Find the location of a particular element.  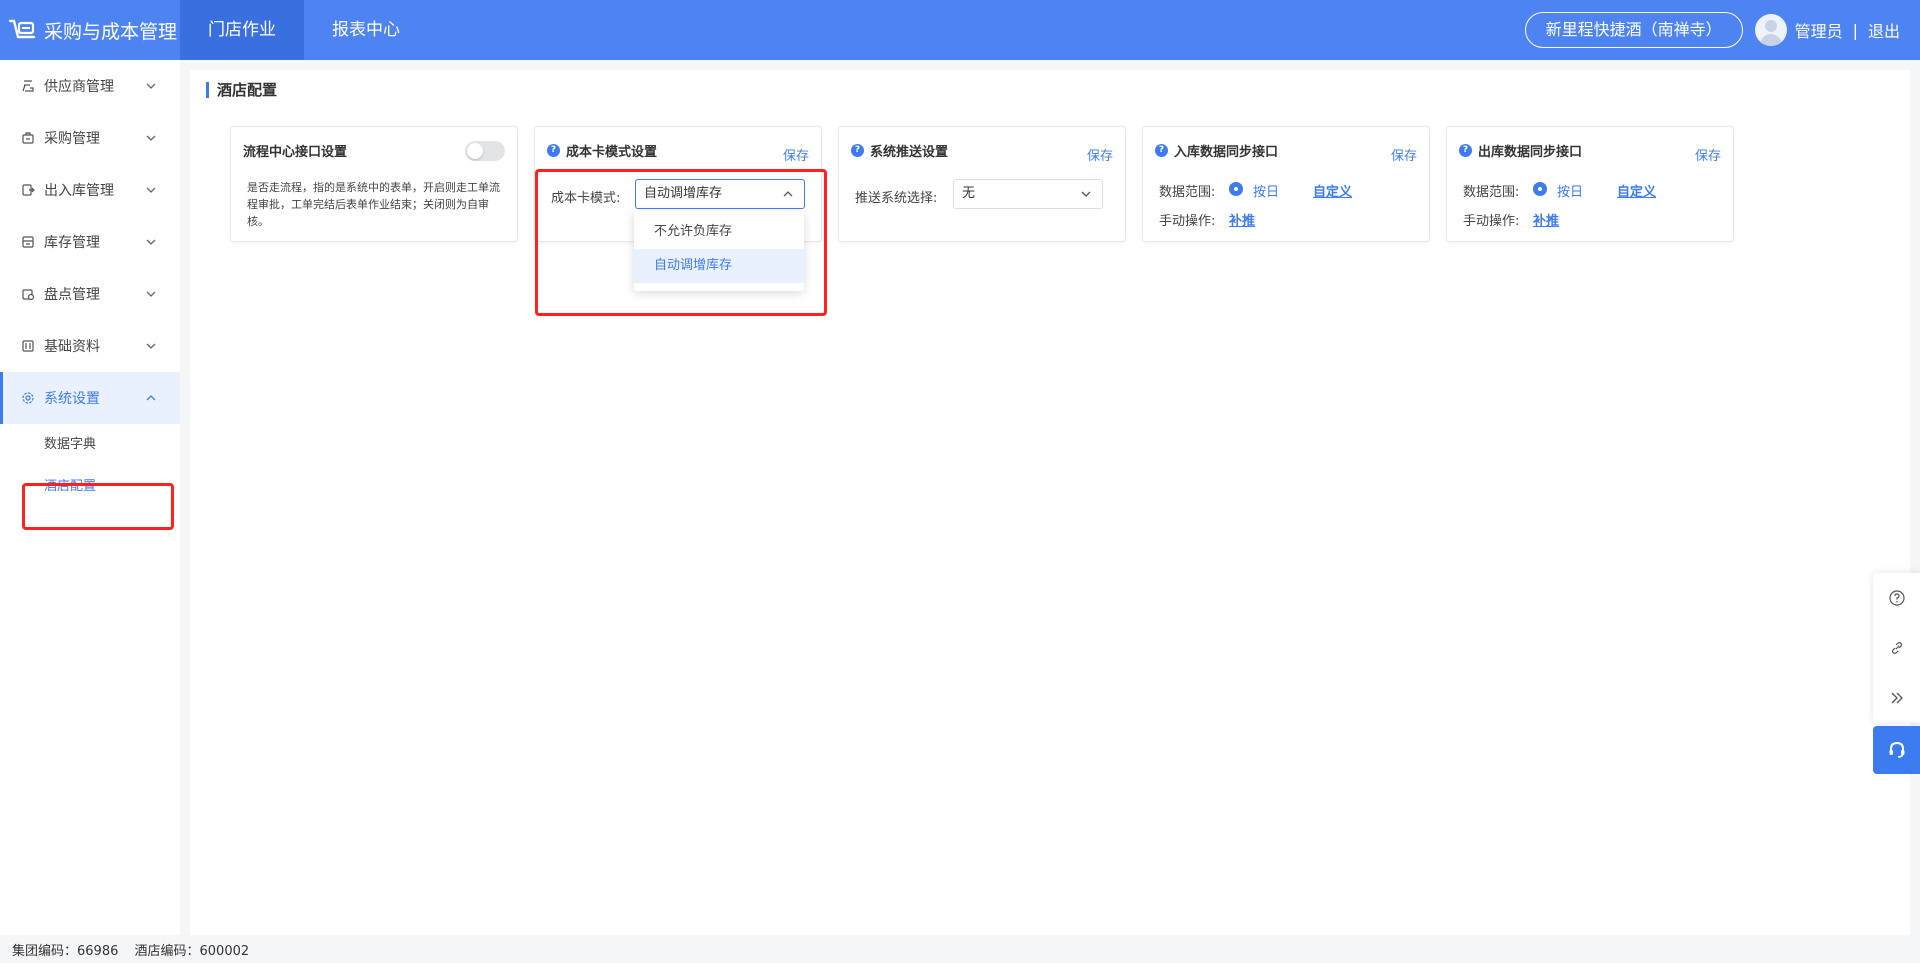

collapse-button is located at coordinates (1896, 698).